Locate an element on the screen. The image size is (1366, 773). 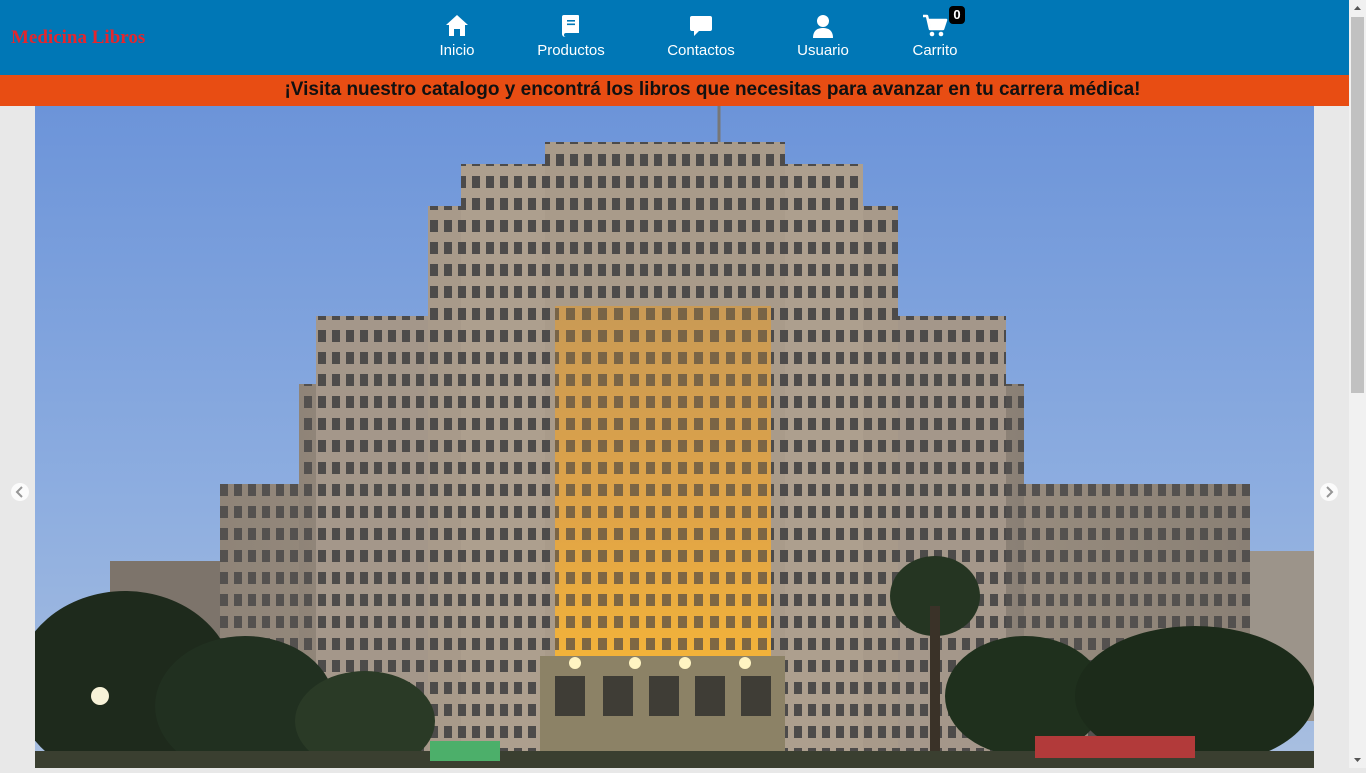
caret-down-icon is located at coordinates (1357, 760).